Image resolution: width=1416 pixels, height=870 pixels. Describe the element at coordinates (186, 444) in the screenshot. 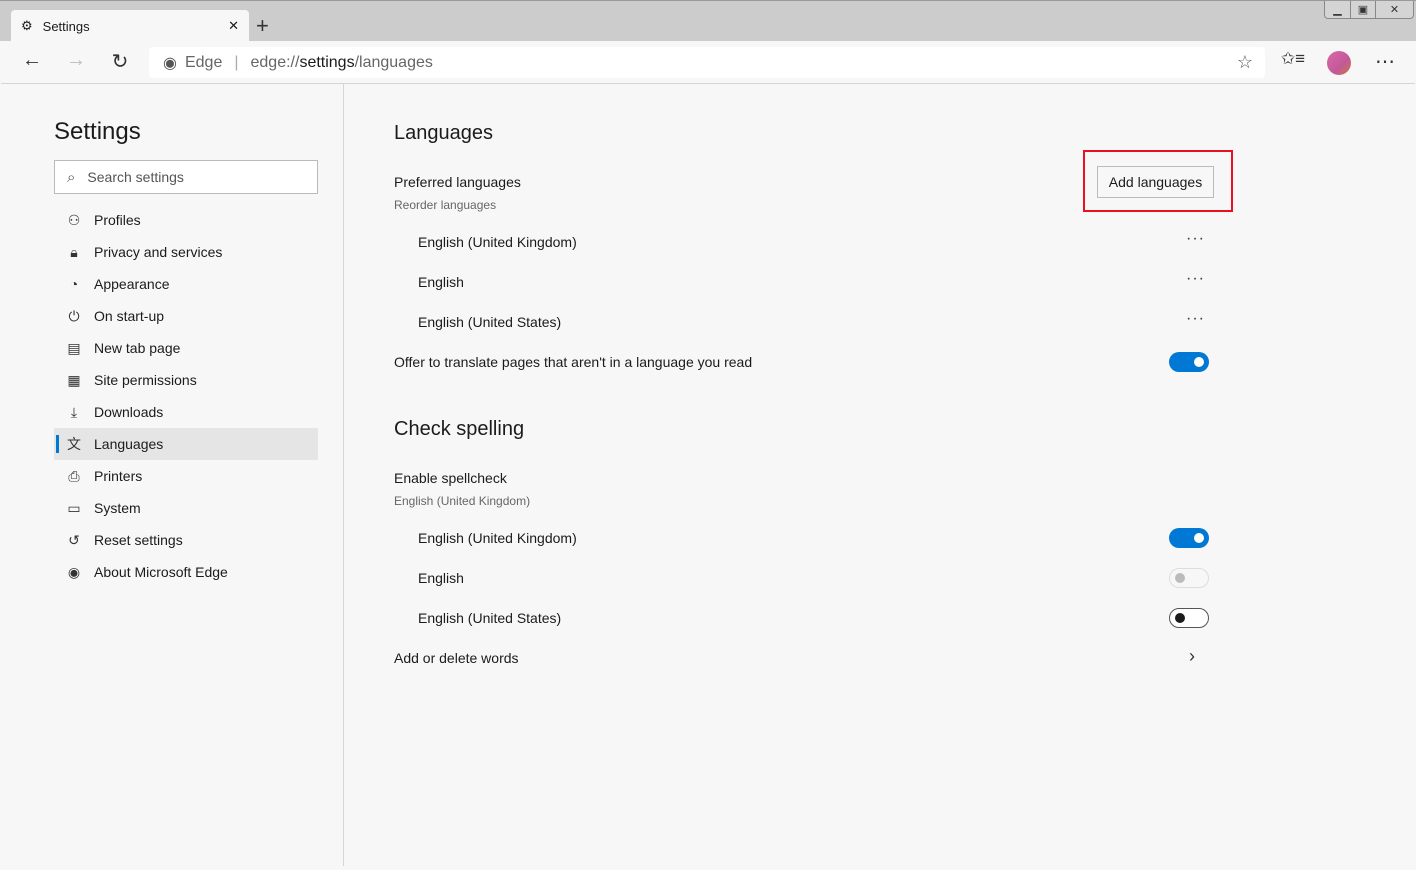

I see `sidebar-item-languages: 文 Languages` at that location.